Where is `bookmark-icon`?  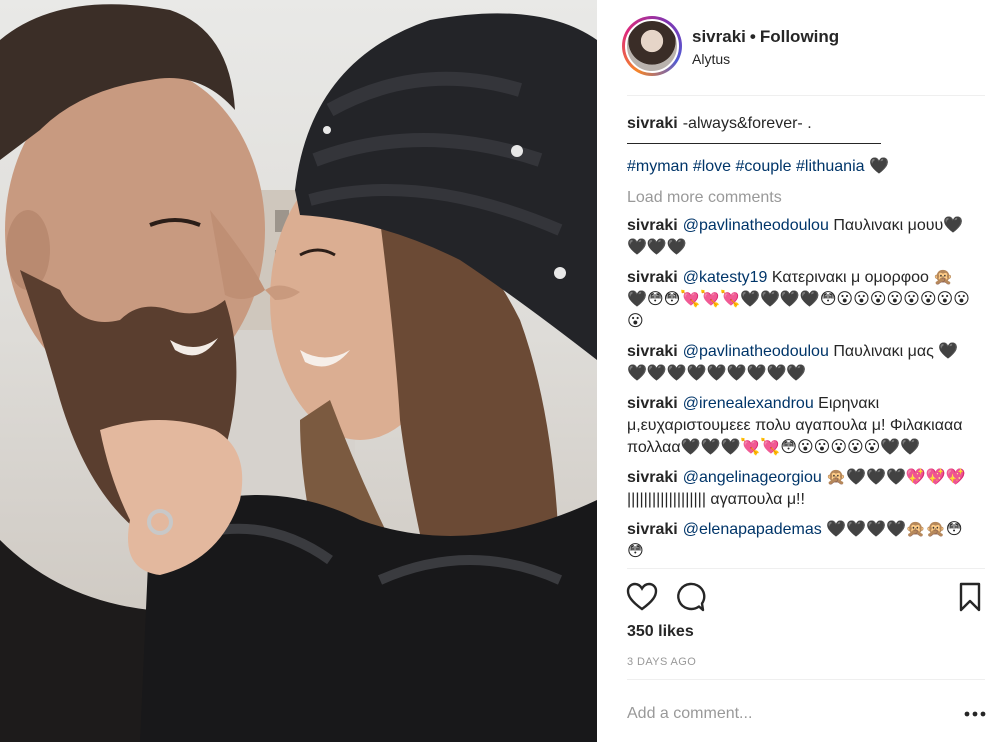 bookmark-icon is located at coordinates (970, 597).